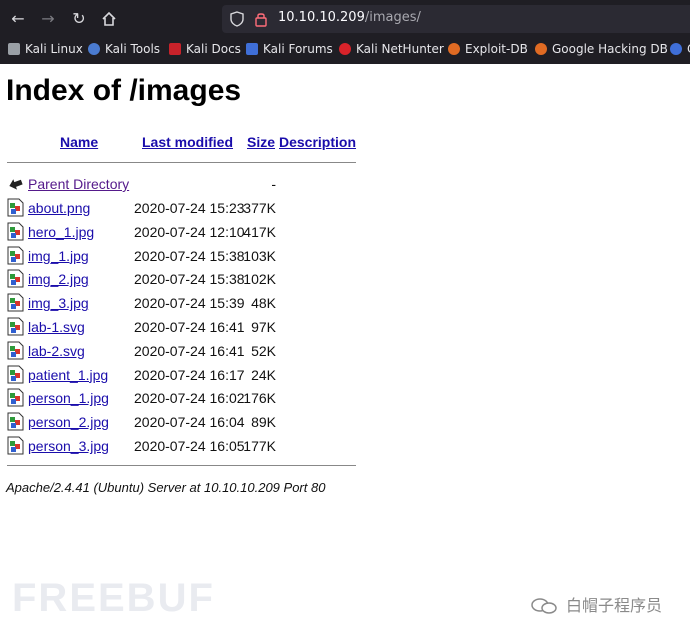 The width and height of the screenshot is (690, 632). Describe the element at coordinates (48, 19) in the screenshot. I see `forward-arrow-icon: →` at that location.